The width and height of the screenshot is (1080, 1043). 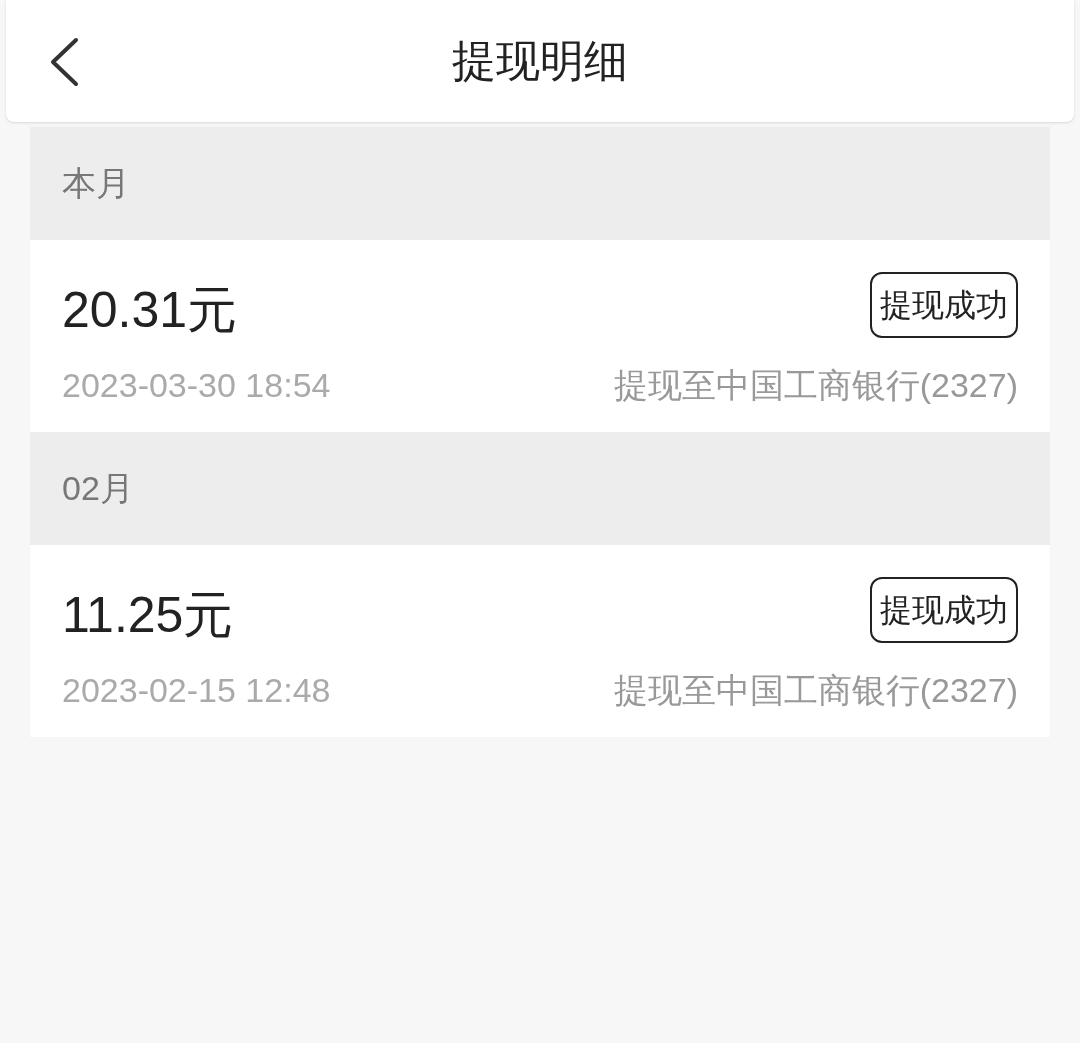 I want to click on month-label: 02月, so click(x=98, y=488).